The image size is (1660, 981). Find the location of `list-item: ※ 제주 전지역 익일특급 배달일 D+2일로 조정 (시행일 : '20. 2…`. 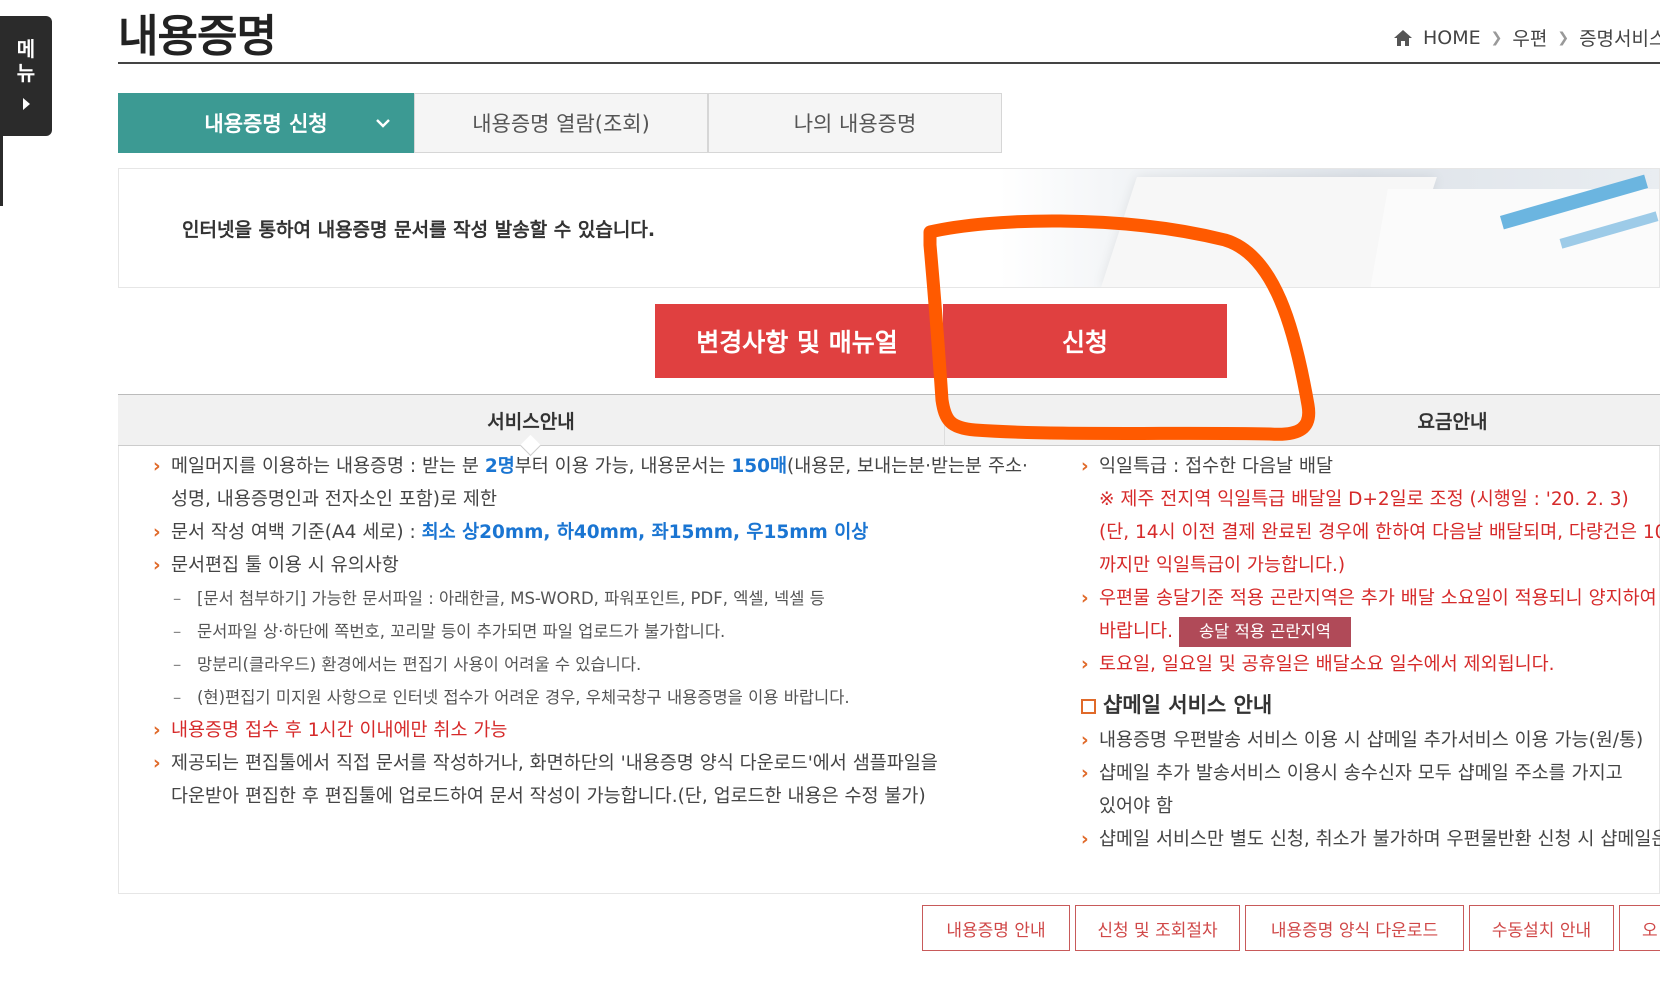

list-item: ※ 제주 전지역 익일특급 배달일 D+2일로 조정 (시행일 : '20. 2… is located at coordinates (1364, 499).